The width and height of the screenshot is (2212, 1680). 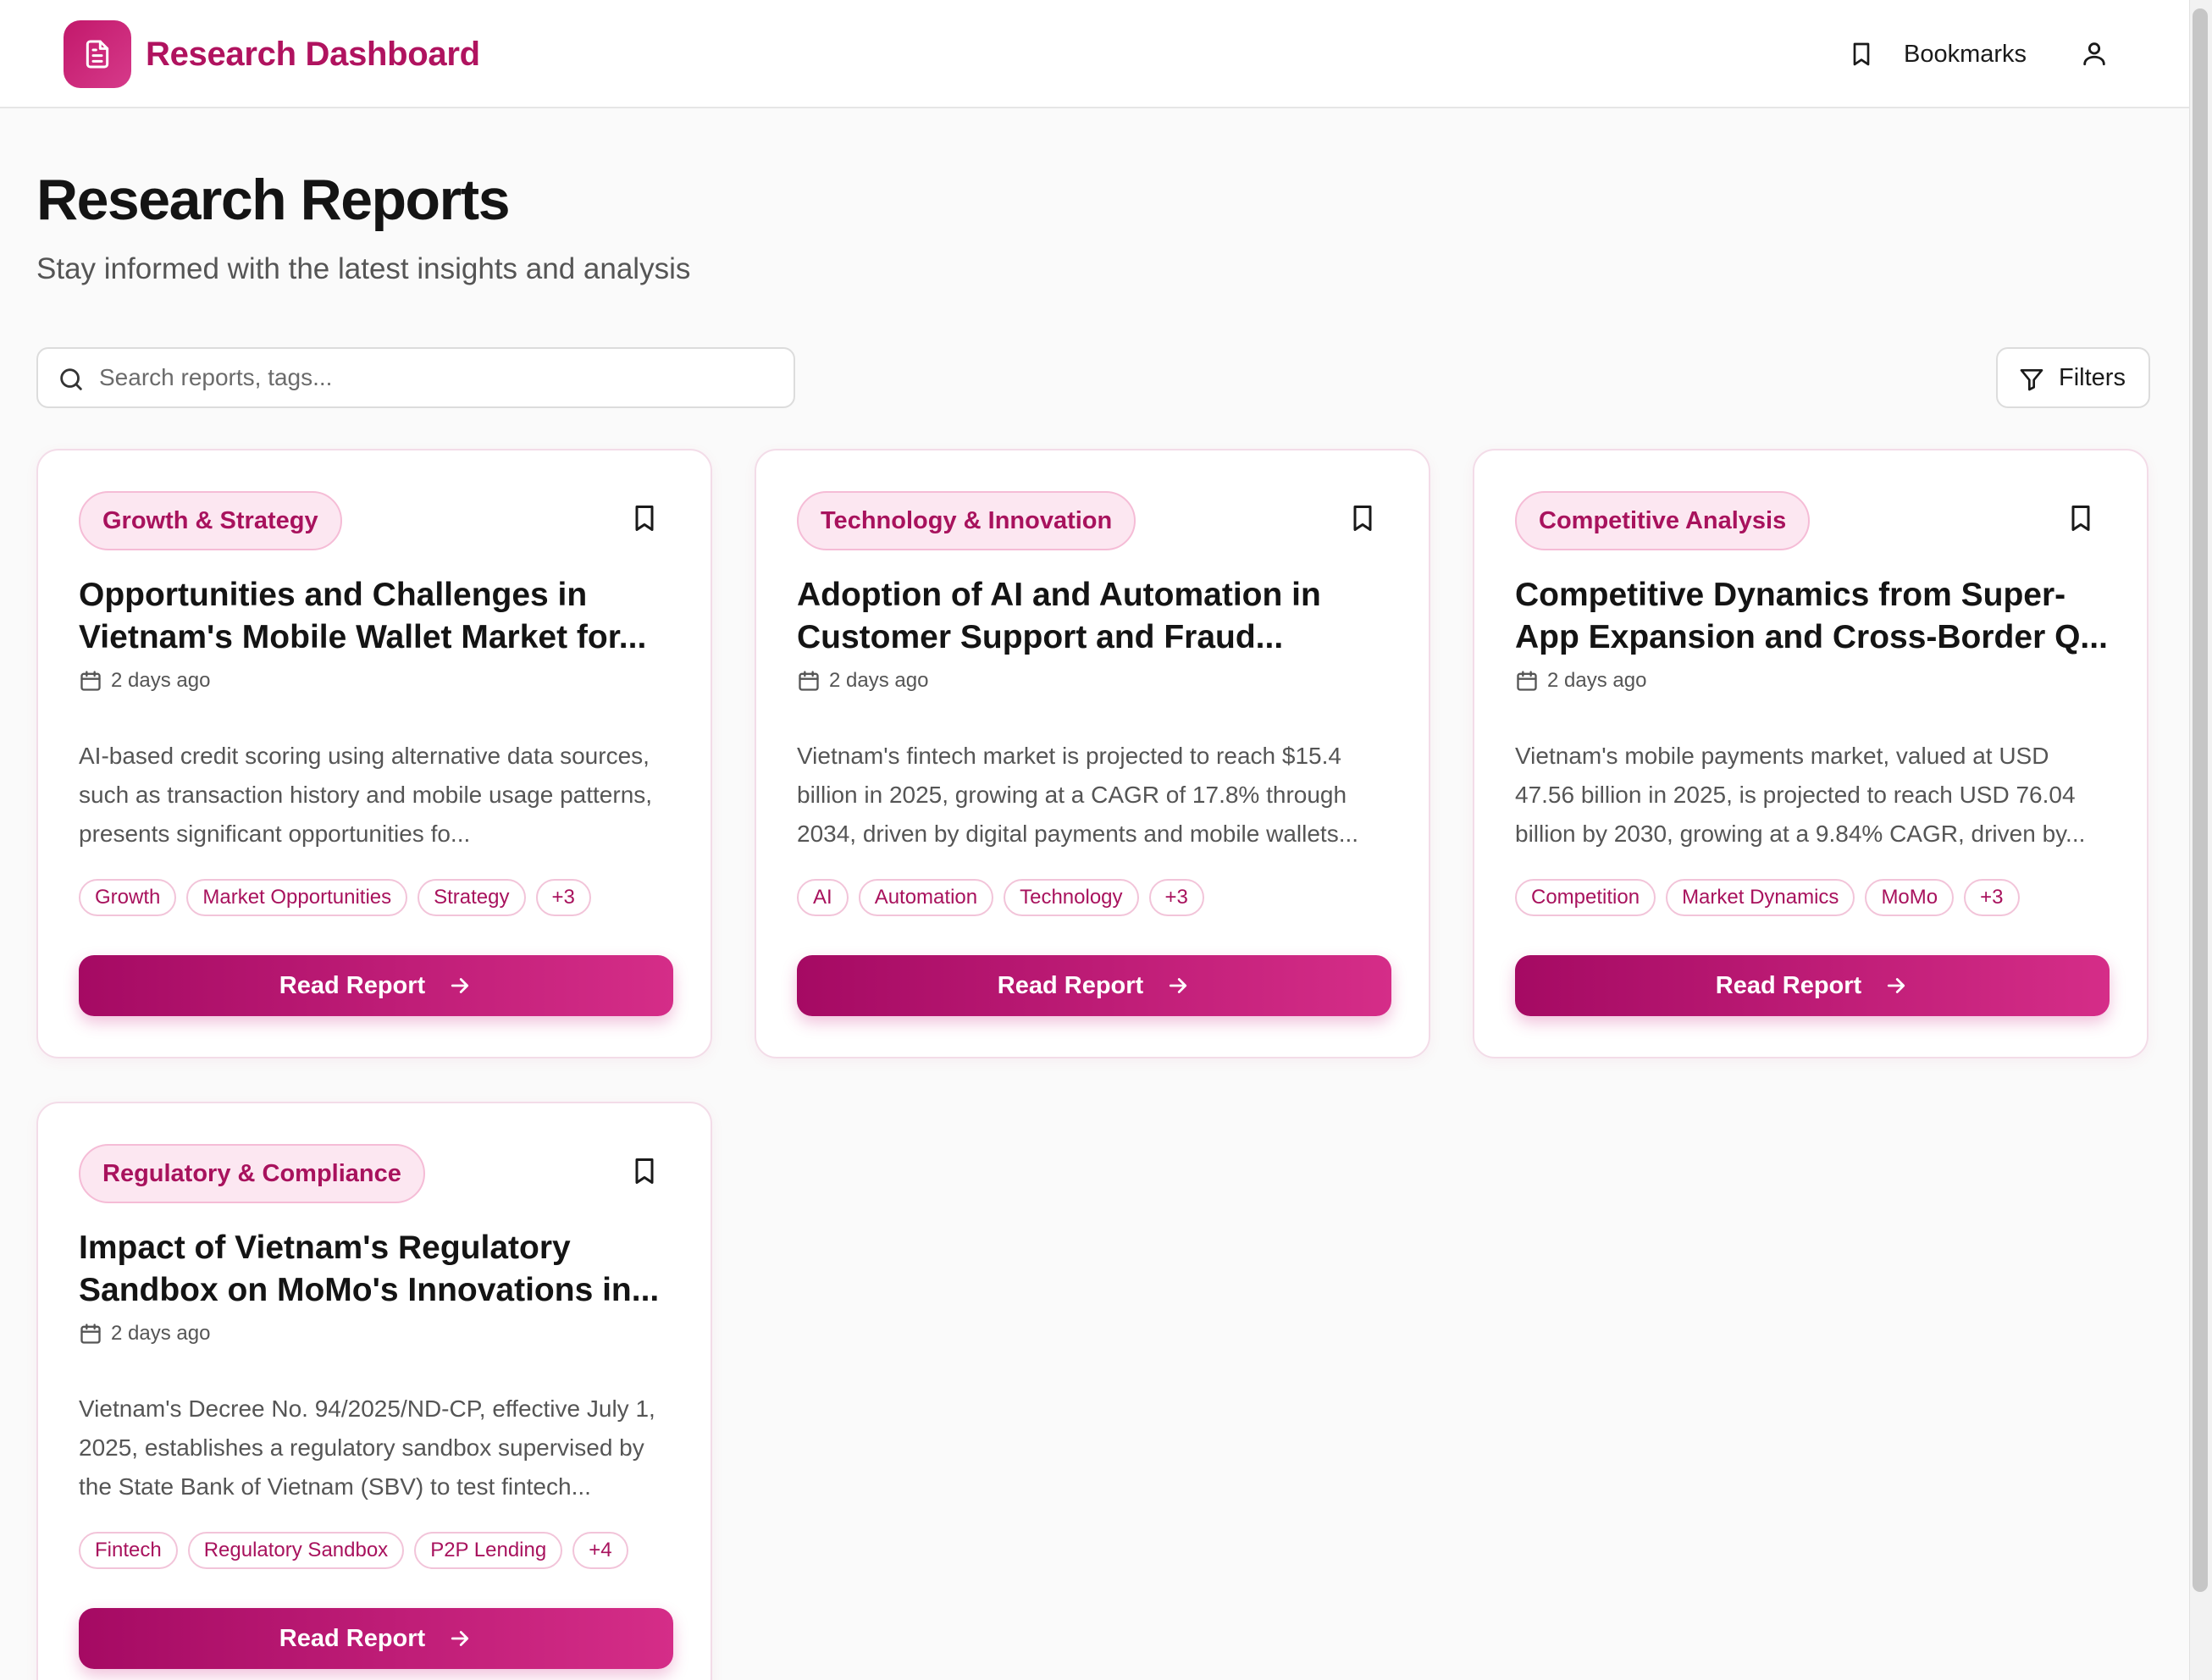 I want to click on document-icon, so click(x=97, y=55).